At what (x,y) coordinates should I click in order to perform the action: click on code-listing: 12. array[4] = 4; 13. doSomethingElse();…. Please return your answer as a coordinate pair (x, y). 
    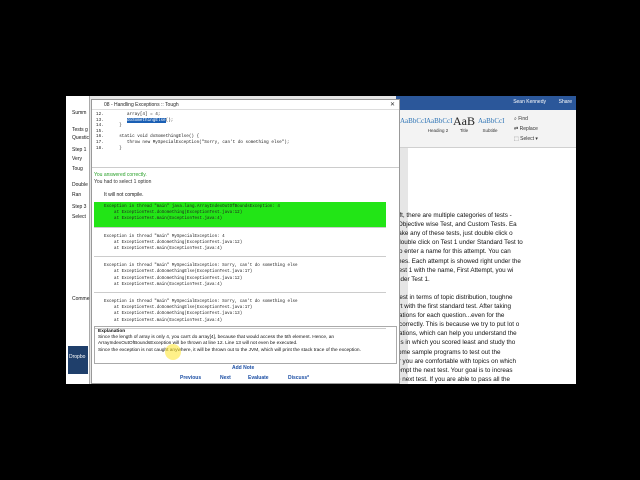
    Looking at the image, I should click on (245, 139).